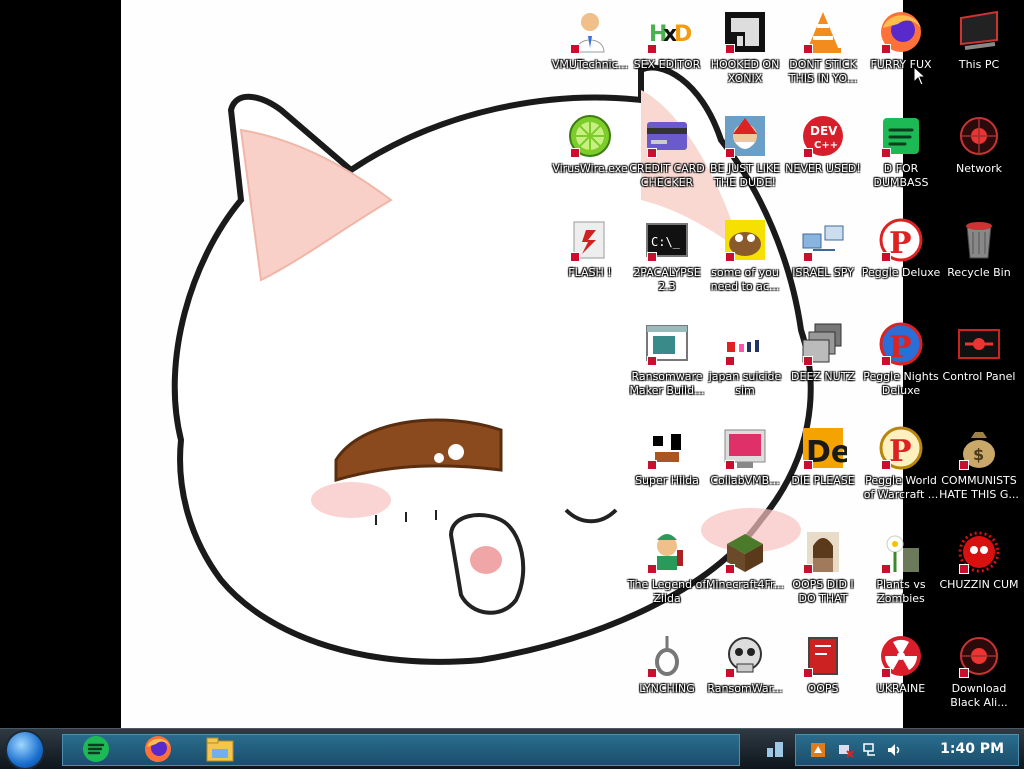 Image resolution: width=1024 pixels, height=769 pixels. I want to click on desktop-icon: D FOR DUMBASS, so click(901, 160).